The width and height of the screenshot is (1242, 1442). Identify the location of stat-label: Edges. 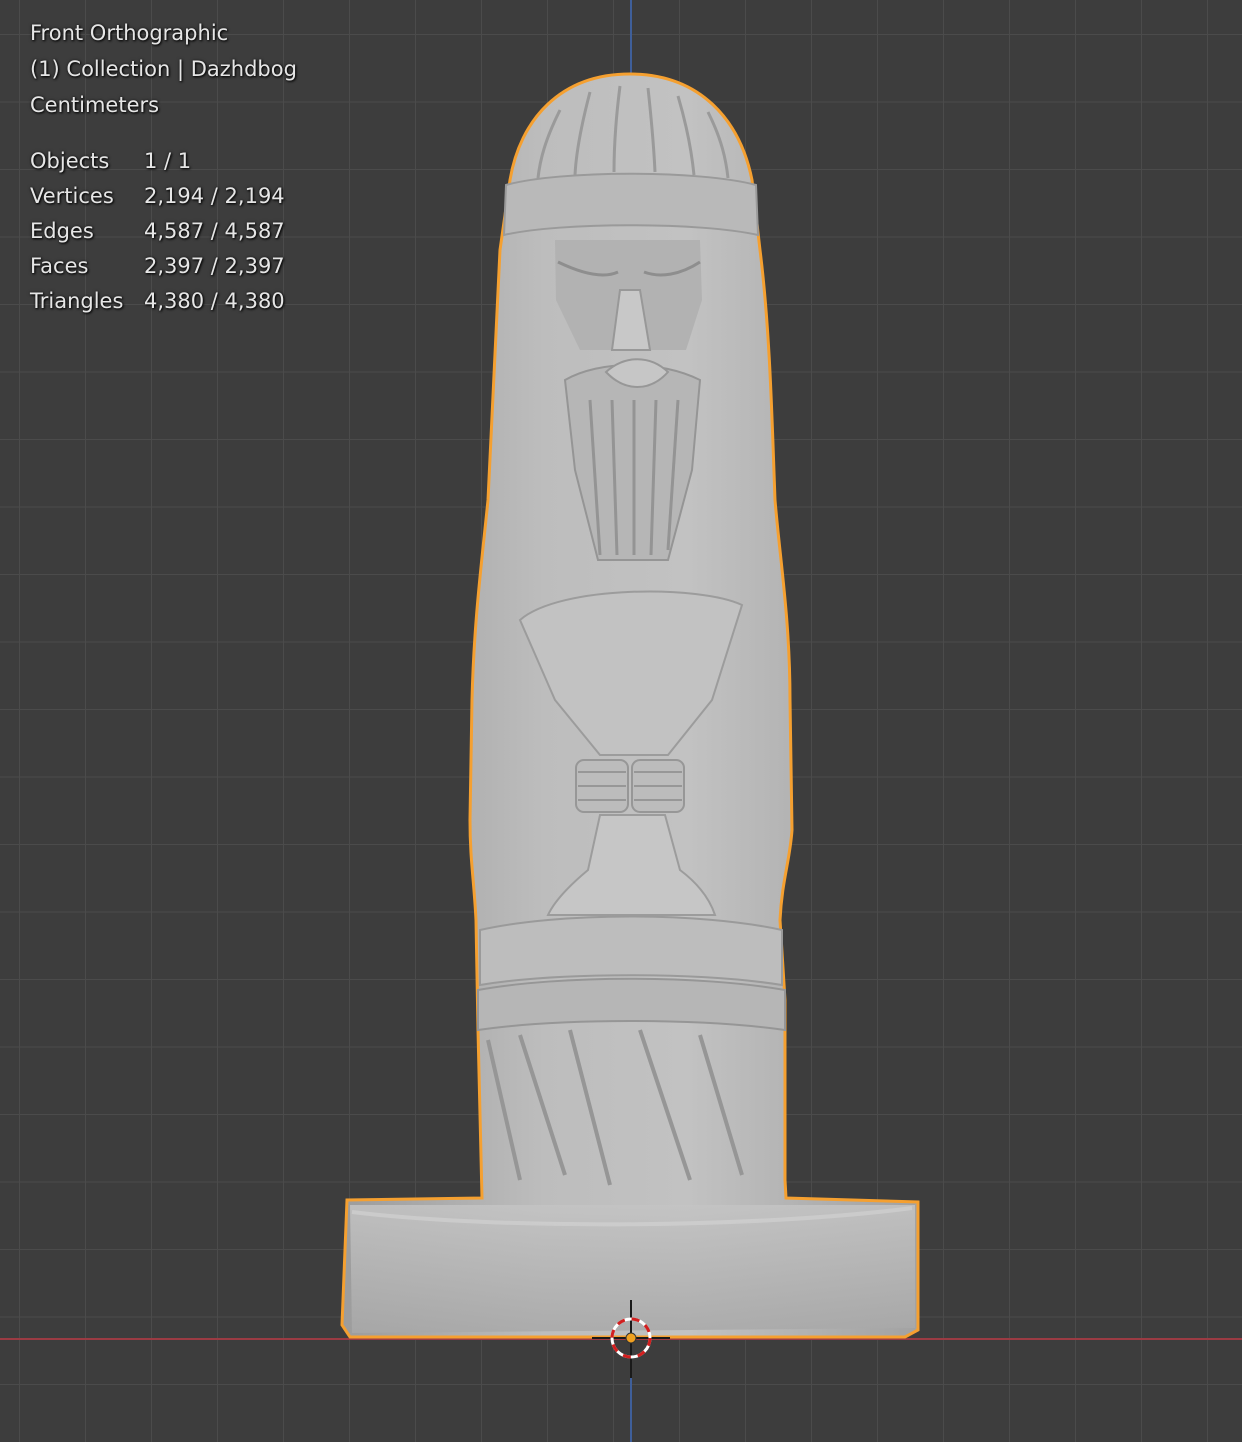
(62, 231).